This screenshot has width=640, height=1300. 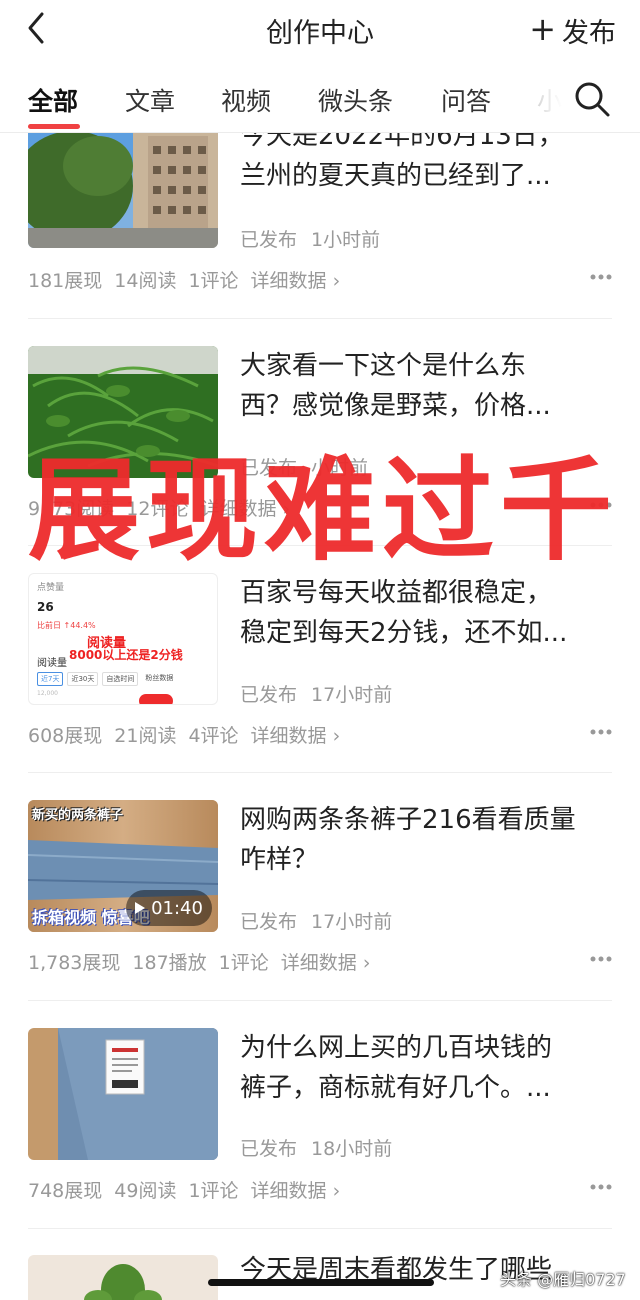 I want to click on publish-status: 已发布 1小时前, so click(x=317, y=238).